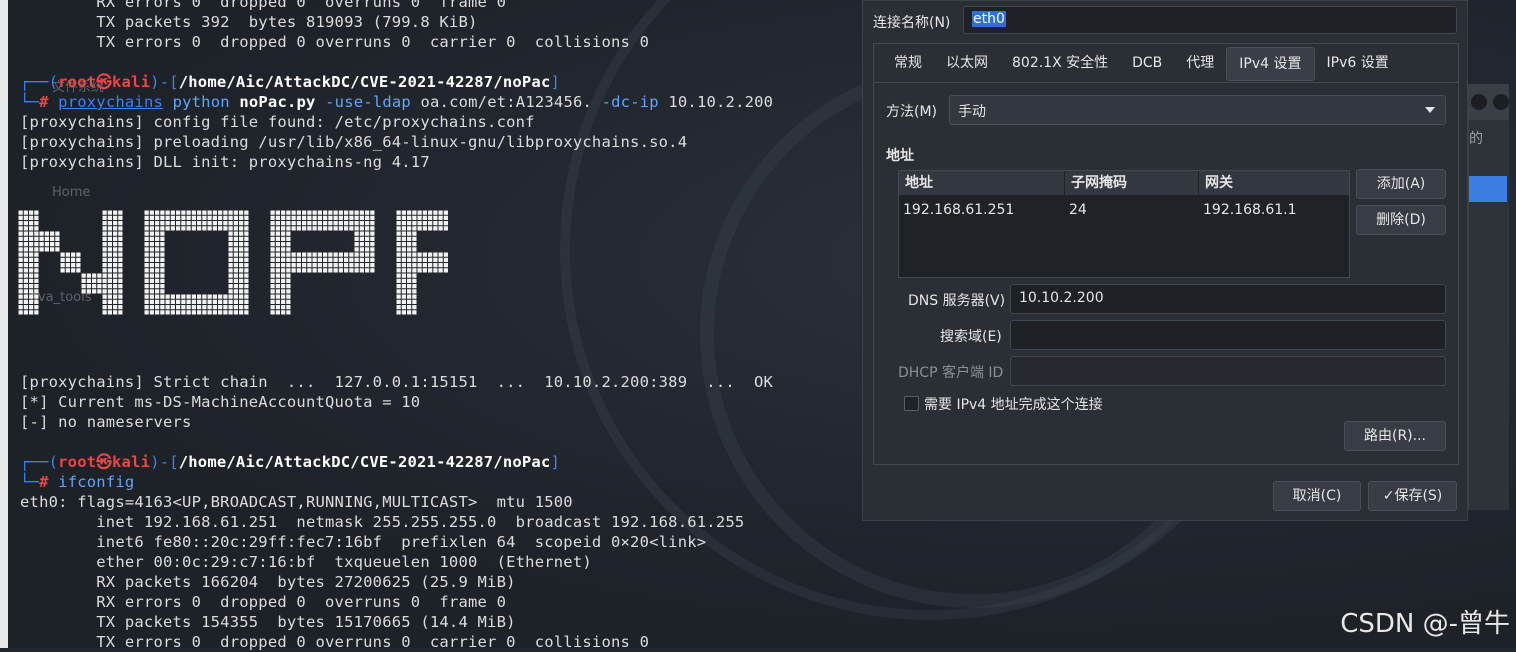  Describe the element at coordinates (1317, 496) in the screenshot. I see `cancel-button: 取消(C)` at that location.